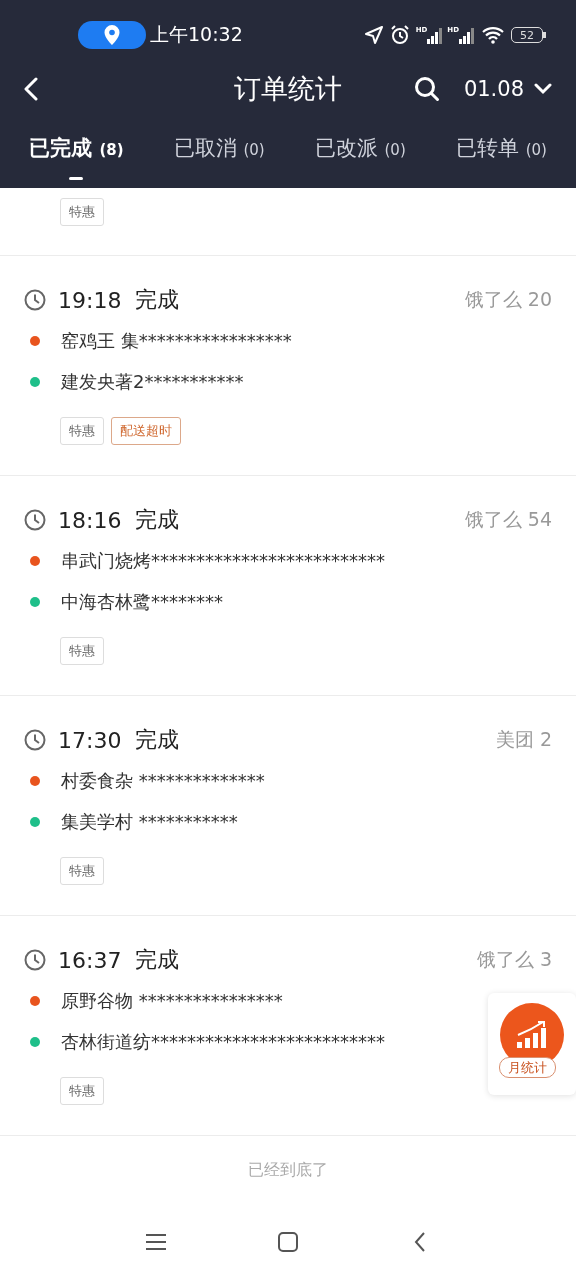  I want to click on address-text: 串武门烧烤**************************, so click(223, 561).